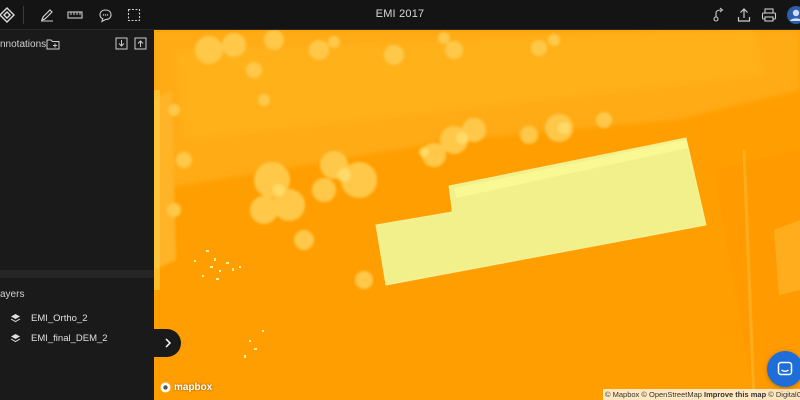  I want to click on digitalglobe-attribution-link: © DigitalG, so click(784, 394).